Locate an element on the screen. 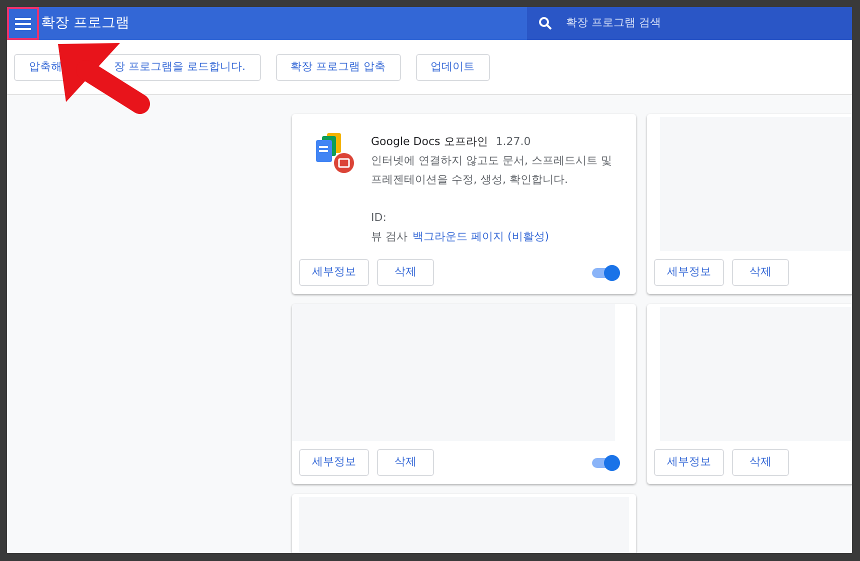  menu-icon is located at coordinates (23, 23).